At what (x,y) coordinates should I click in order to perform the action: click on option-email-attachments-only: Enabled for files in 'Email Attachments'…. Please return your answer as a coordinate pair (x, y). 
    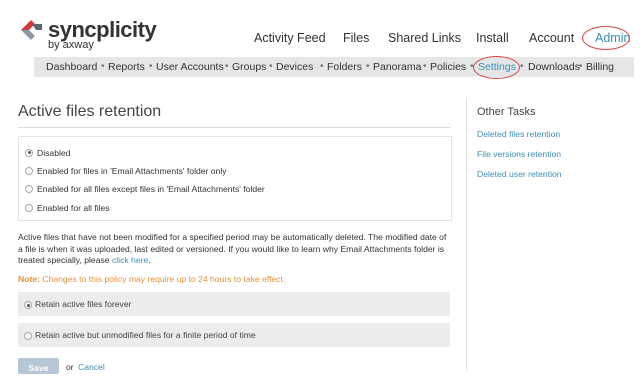
    Looking at the image, I should click on (126, 171).